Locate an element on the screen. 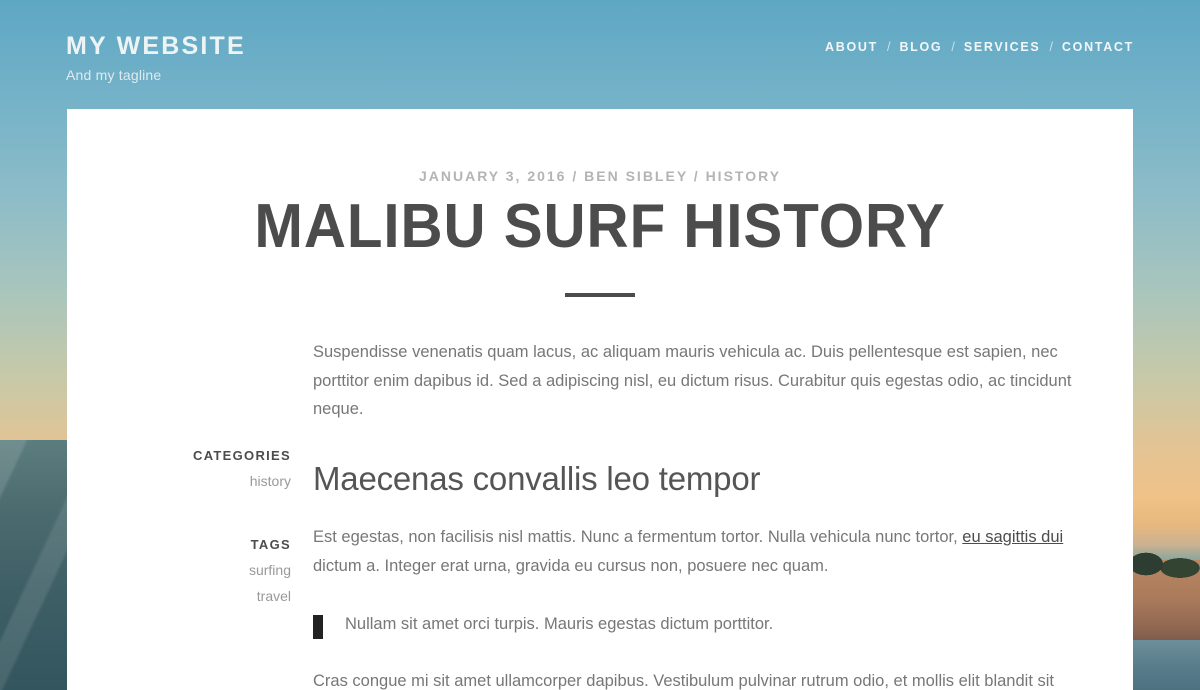 The height and width of the screenshot is (690, 1200). tag-link-travel: travel is located at coordinates (179, 596).